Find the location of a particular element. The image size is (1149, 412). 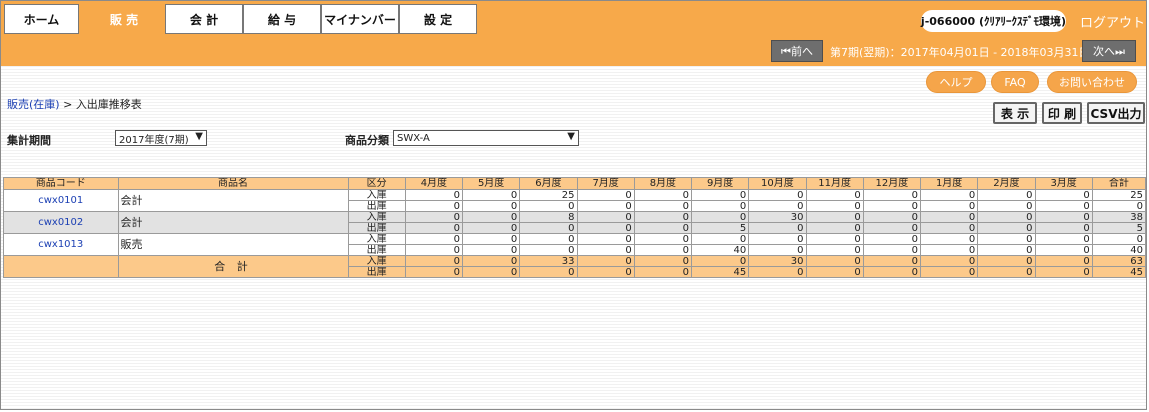

product-code-link: cwx0102 is located at coordinates (60, 222).